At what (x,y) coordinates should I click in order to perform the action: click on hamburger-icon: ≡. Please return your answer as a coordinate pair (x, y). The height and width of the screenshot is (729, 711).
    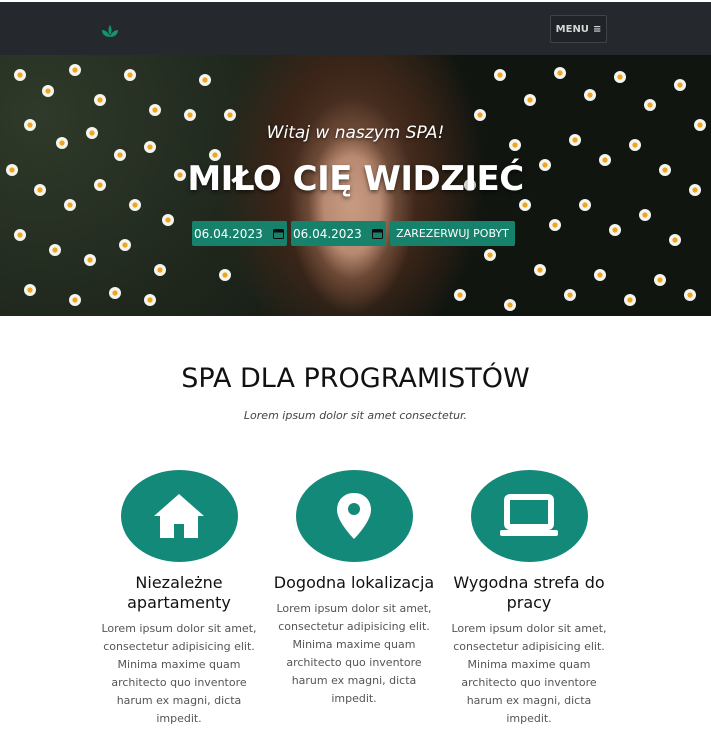
    Looking at the image, I should click on (597, 29).